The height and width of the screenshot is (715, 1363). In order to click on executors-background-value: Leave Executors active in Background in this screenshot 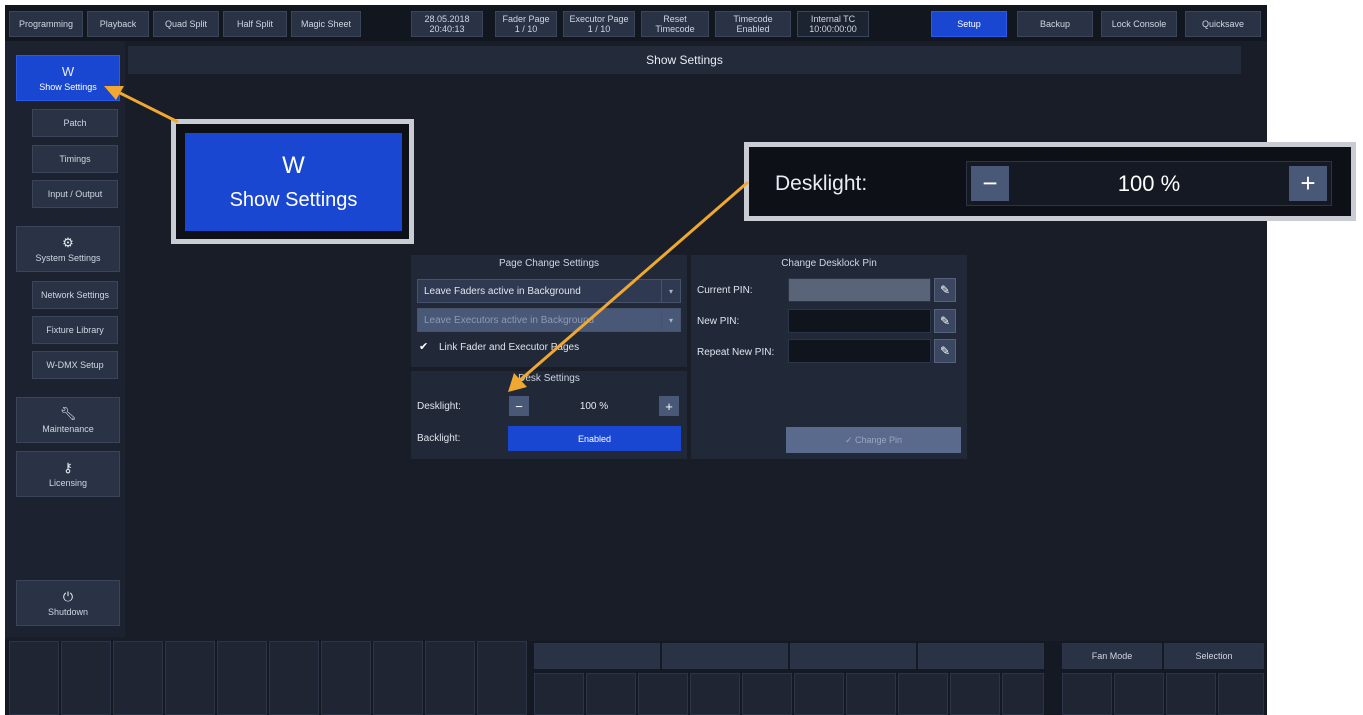, I will do `click(509, 320)`.